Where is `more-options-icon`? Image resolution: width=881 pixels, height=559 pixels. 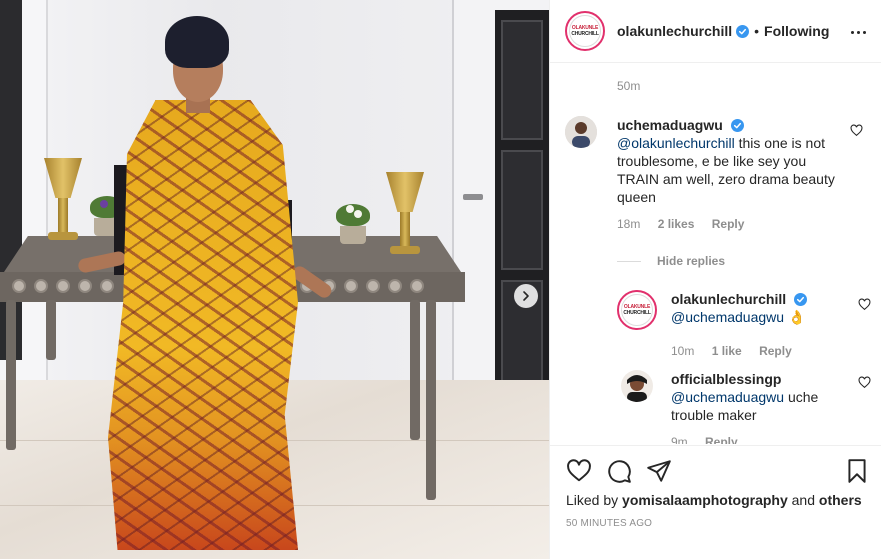 more-options-icon is located at coordinates (858, 32).